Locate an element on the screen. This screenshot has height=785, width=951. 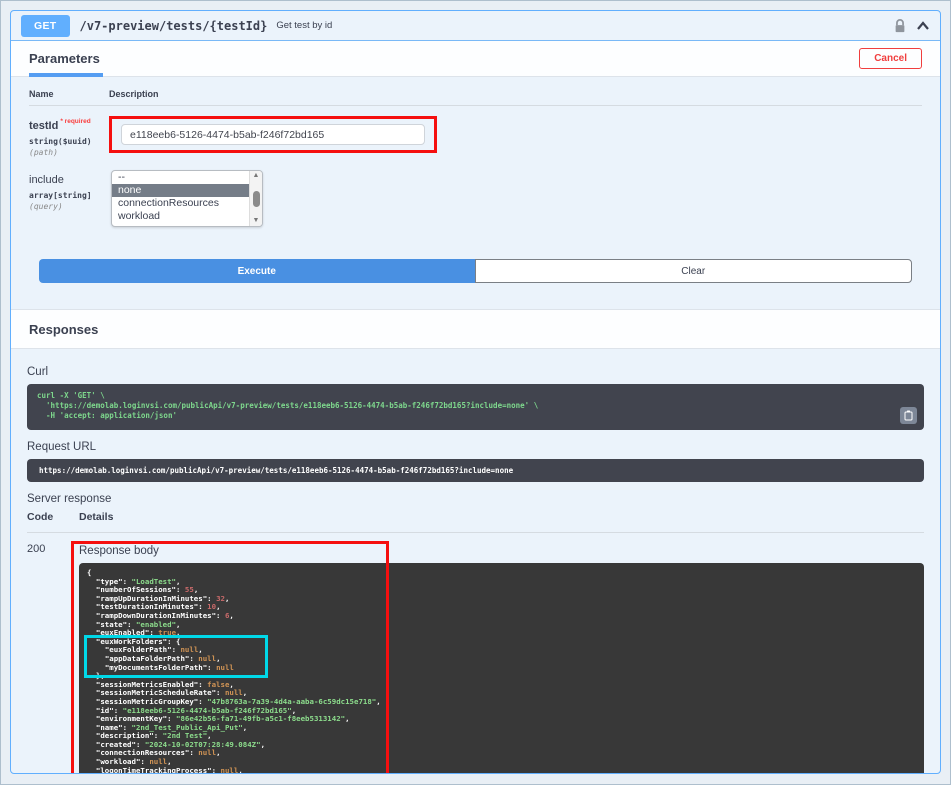
response-body-label: Response body is located at coordinates (119, 551).